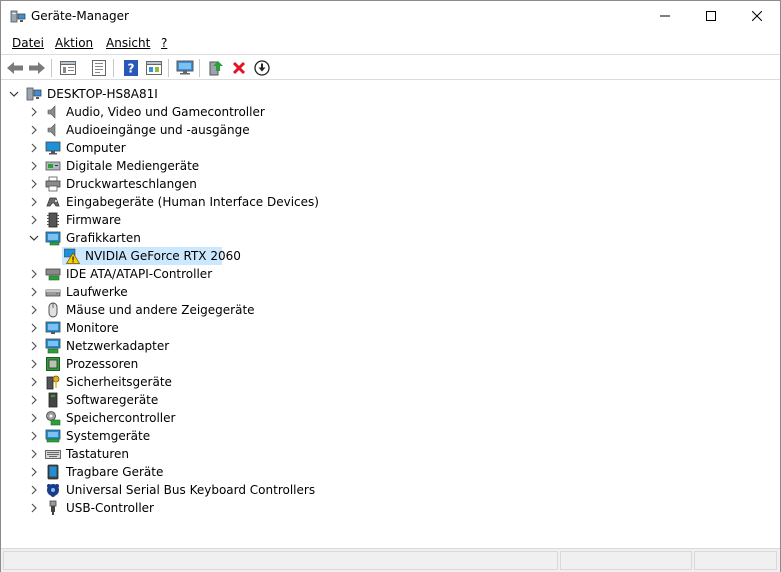  What do you see at coordinates (110, 508) in the screenshot?
I see `tree-category-label: USB-Controller` at bounding box center [110, 508].